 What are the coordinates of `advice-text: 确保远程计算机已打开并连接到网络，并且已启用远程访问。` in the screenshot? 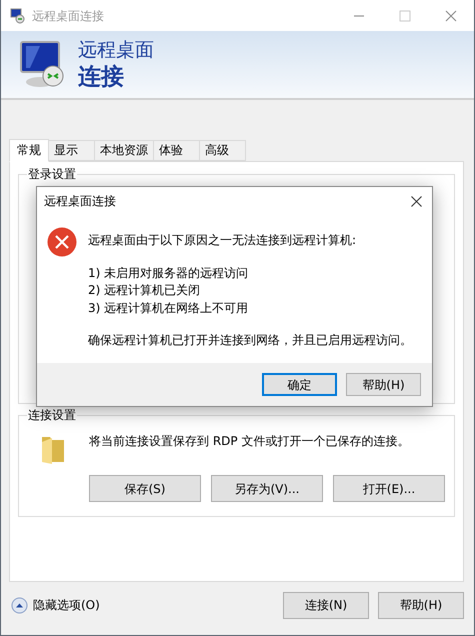 It's located at (250, 340).